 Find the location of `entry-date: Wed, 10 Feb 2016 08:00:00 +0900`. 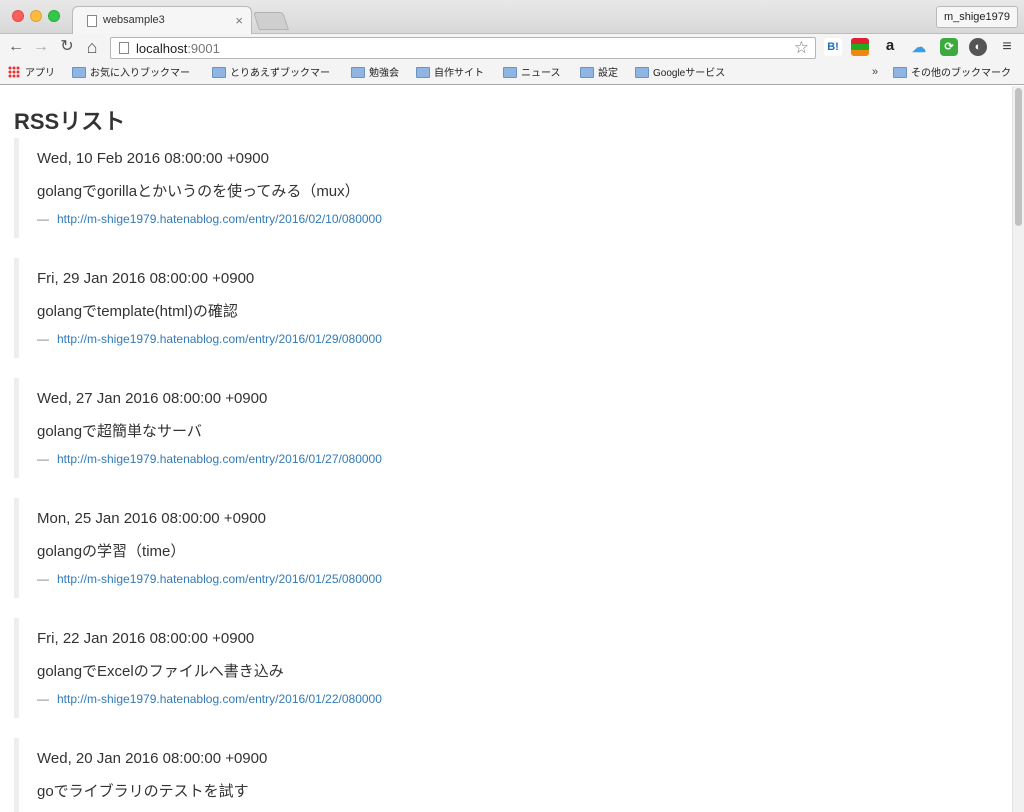

entry-date: Wed, 10 Feb 2016 08:00:00 +0900 is located at coordinates (153, 158).